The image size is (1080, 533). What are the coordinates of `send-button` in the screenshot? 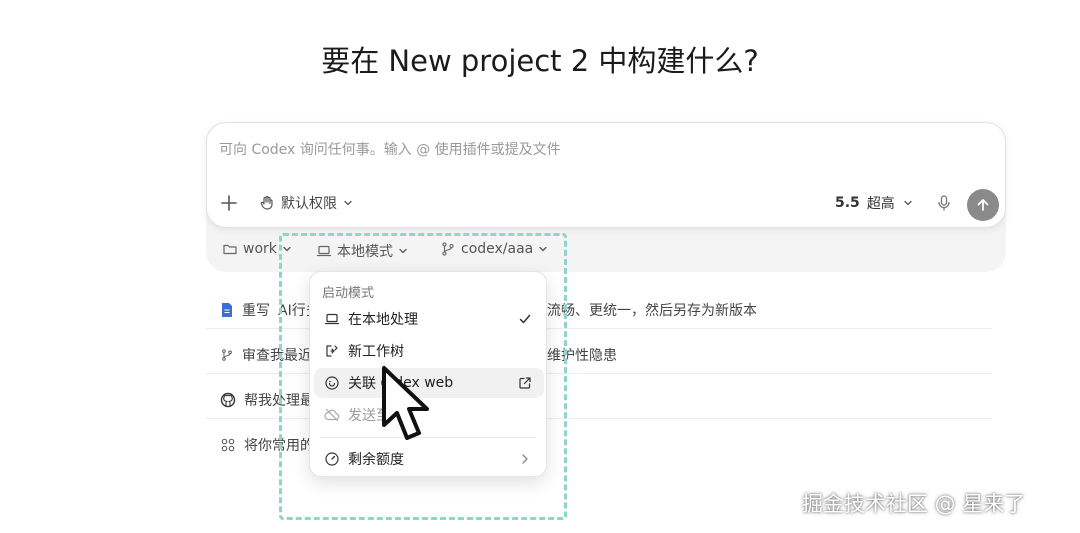 It's located at (983, 205).